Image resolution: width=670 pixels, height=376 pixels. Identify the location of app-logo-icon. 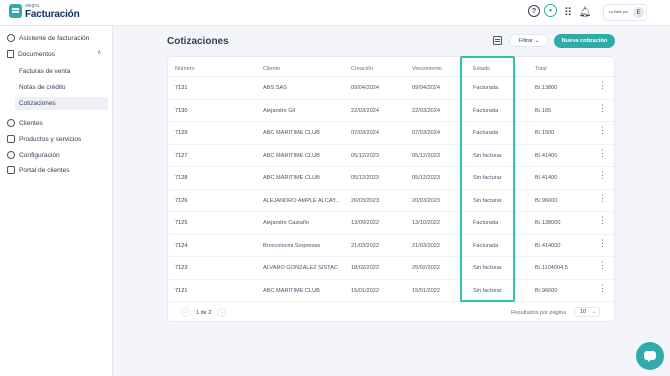
(15, 11).